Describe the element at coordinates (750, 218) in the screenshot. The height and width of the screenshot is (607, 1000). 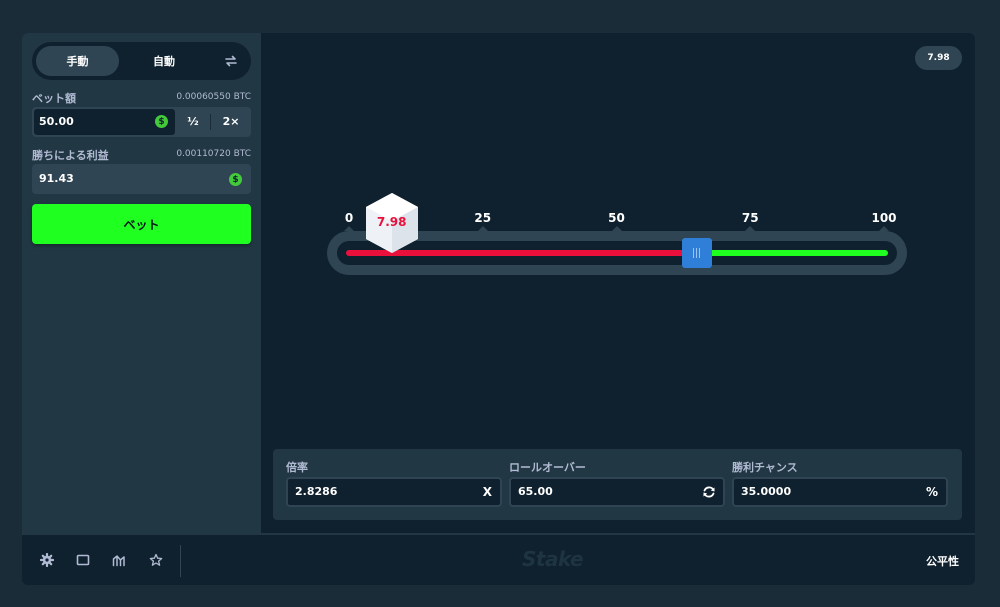
I see `slider-tick-label: 75` at that location.